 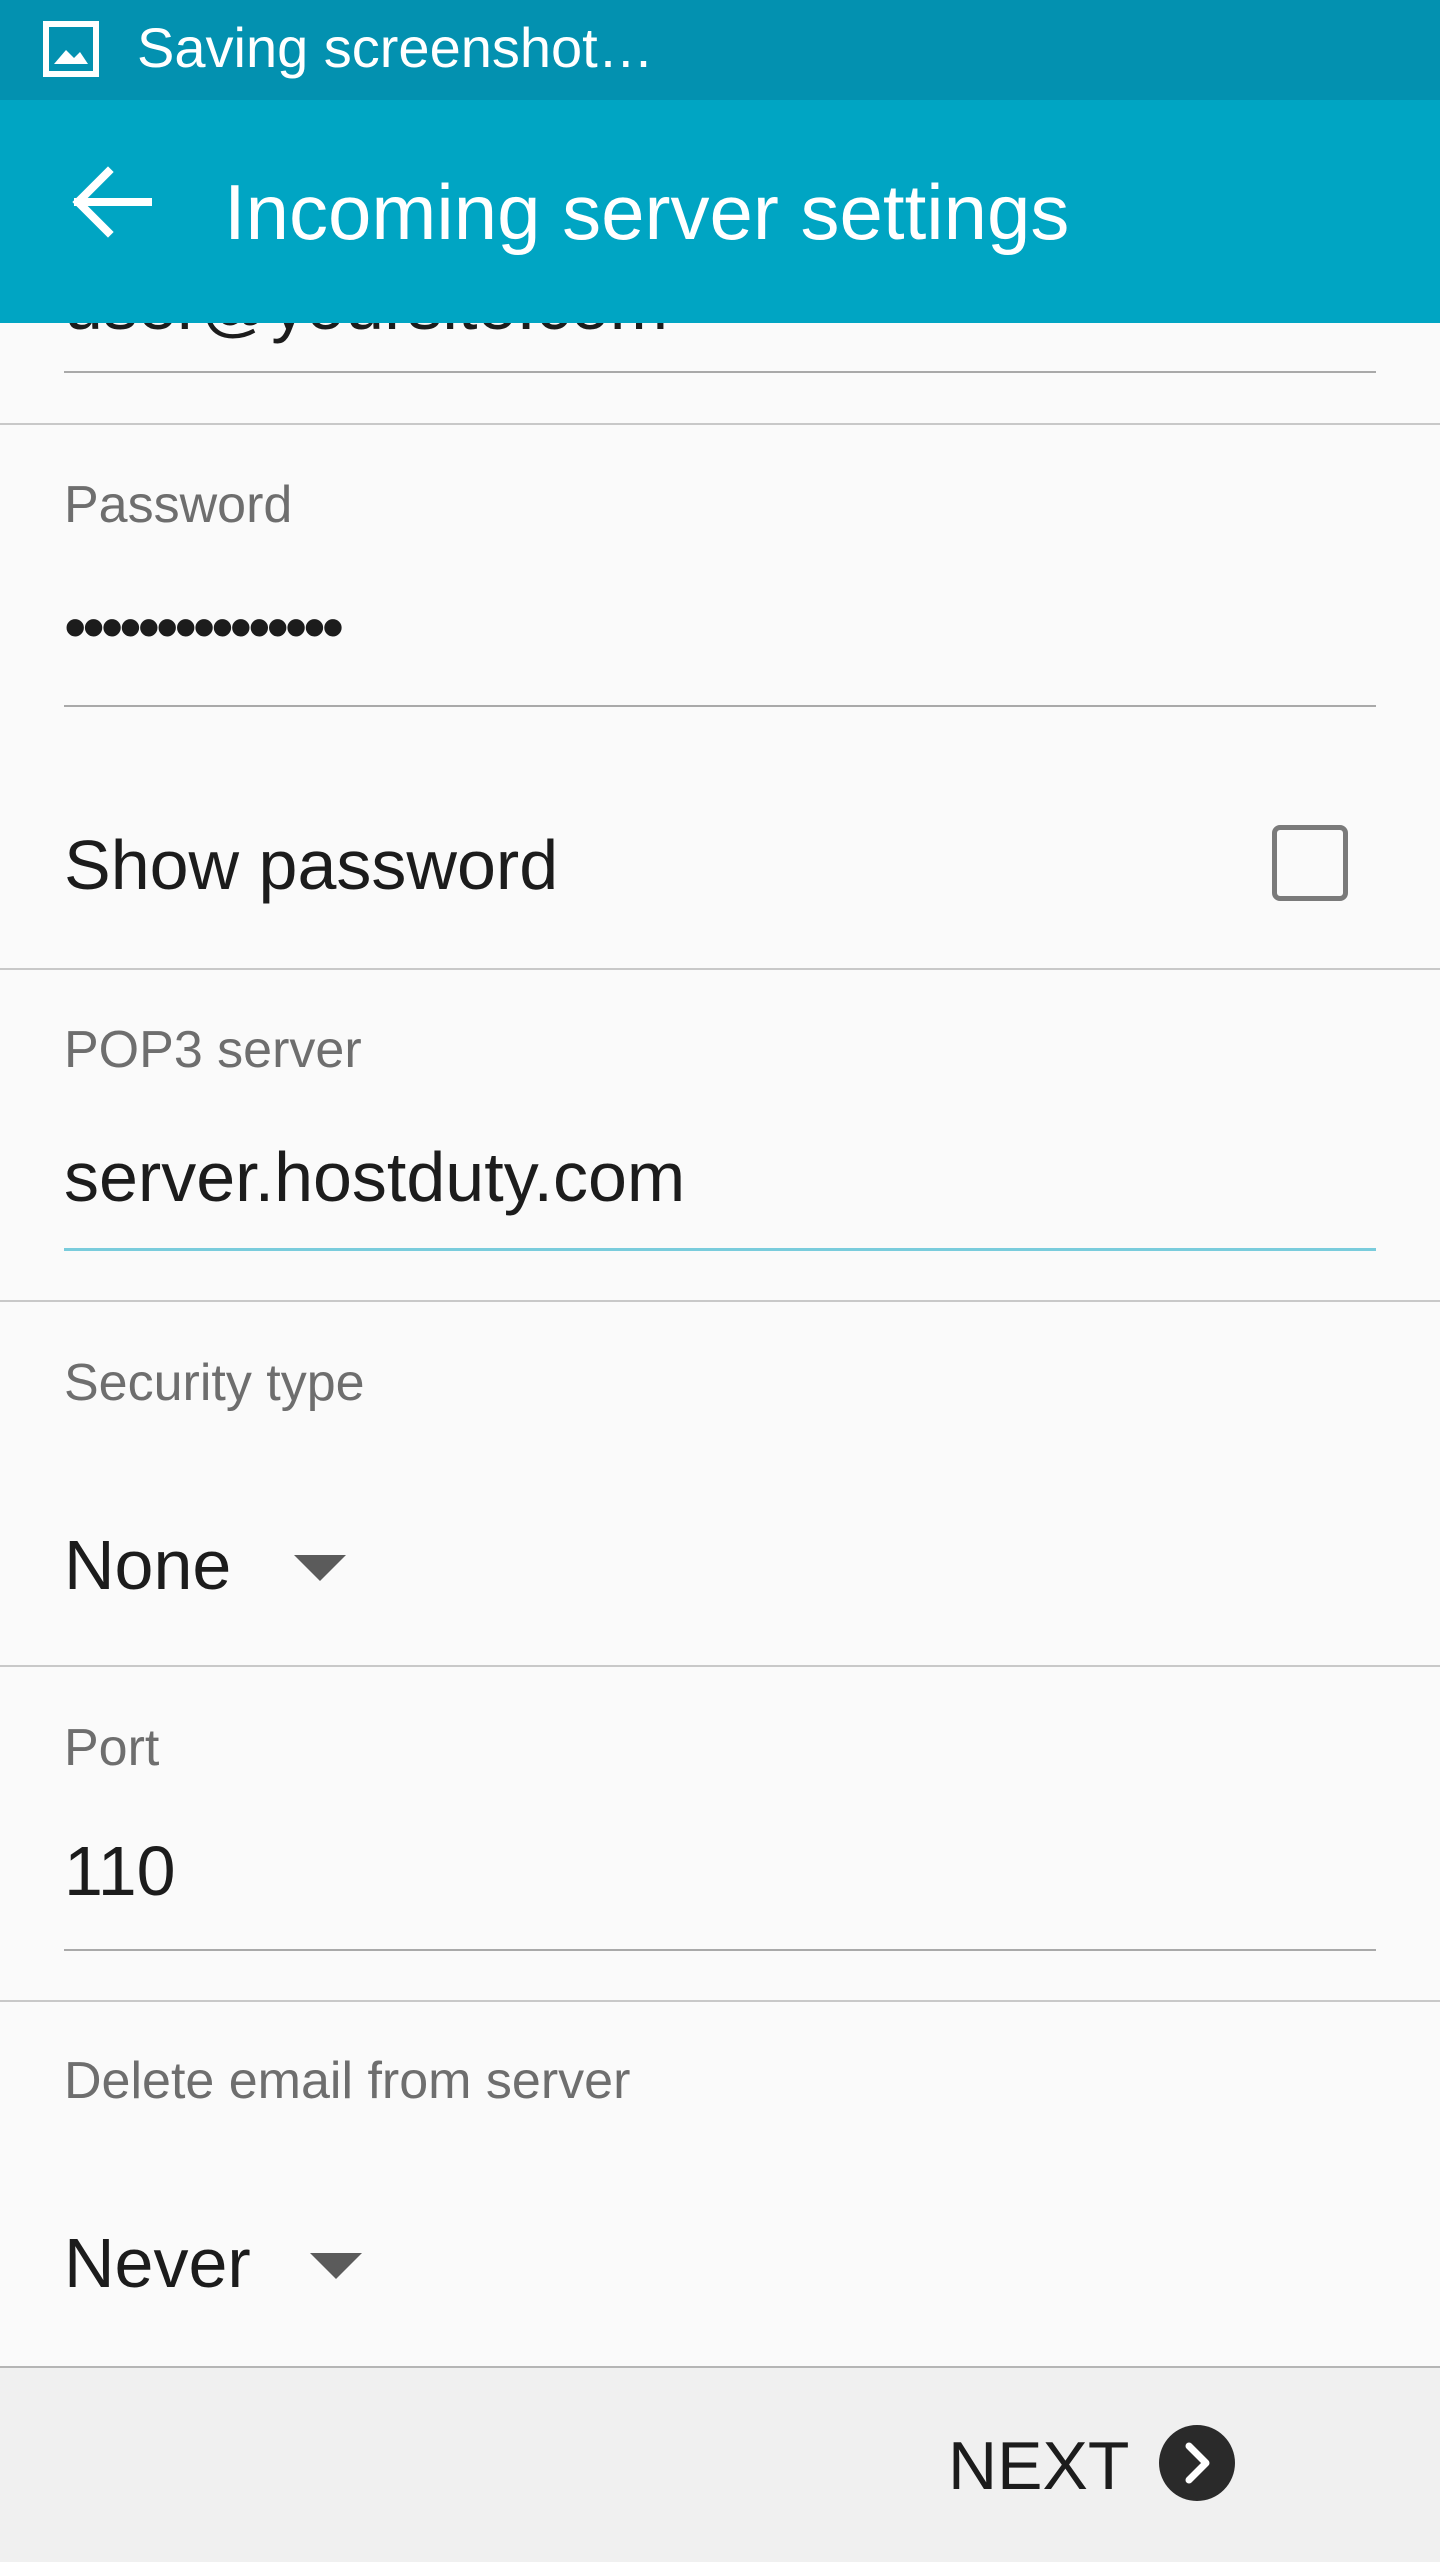 I want to click on pop3-server-underline, so click(x=720, y=1249).